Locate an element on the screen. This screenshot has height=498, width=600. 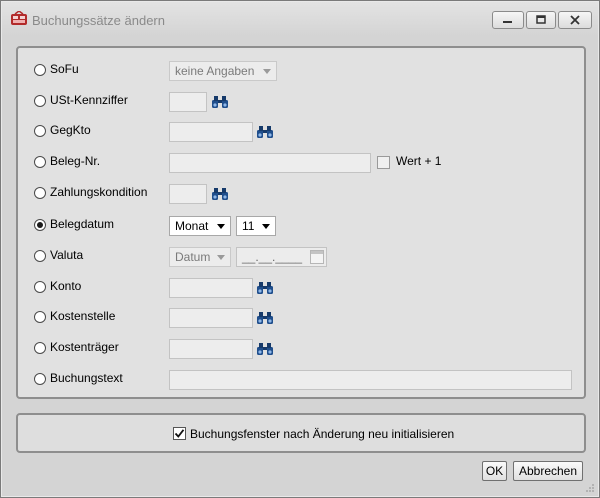
beleg-nr-input is located at coordinates (270, 163).